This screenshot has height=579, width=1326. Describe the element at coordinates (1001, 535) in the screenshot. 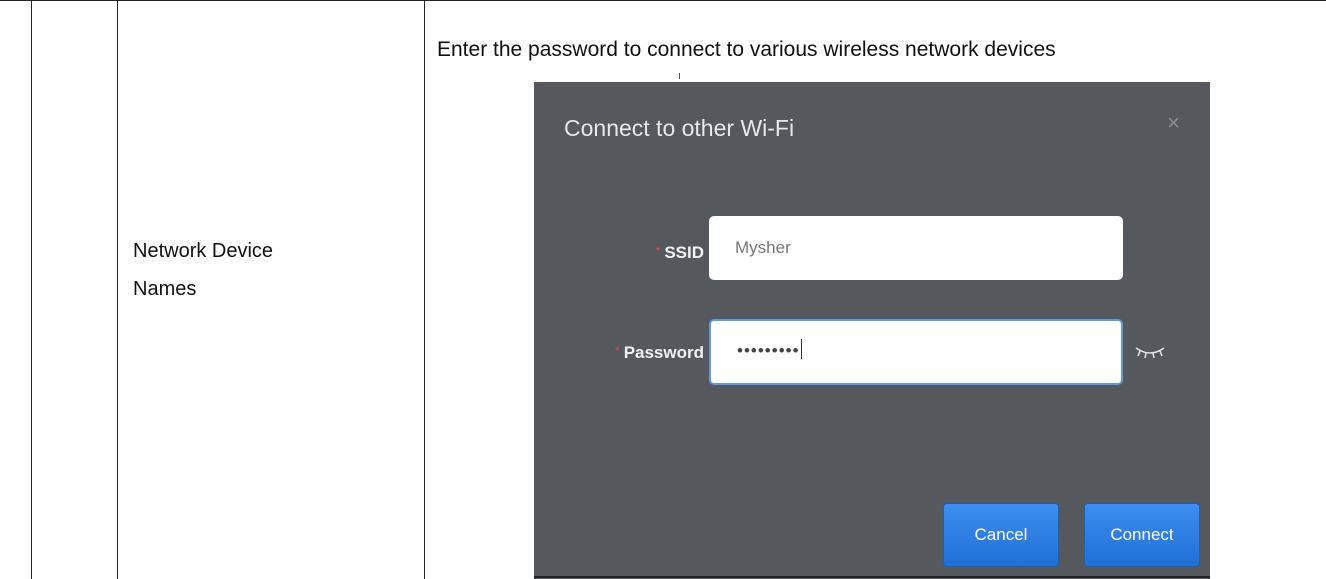

I see `cancel-button: Cancel` at that location.